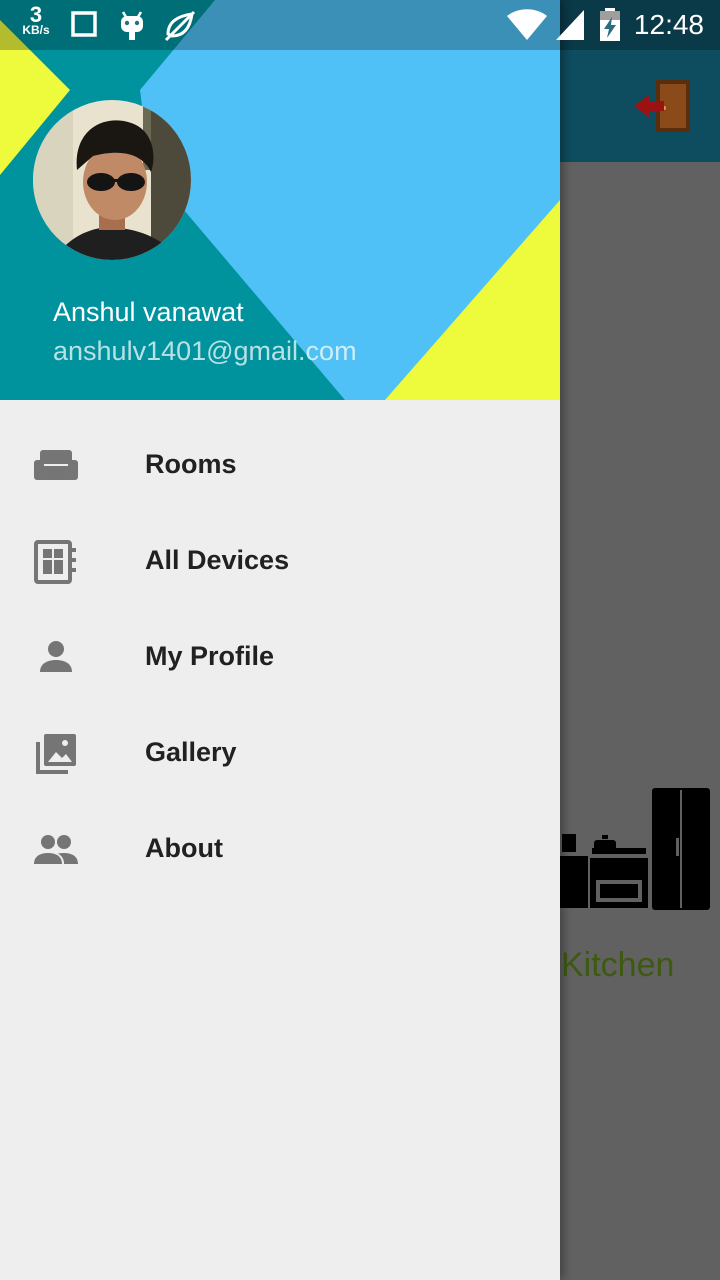 This screenshot has width=720, height=1280. I want to click on square-notification-icon, so click(84, 24).